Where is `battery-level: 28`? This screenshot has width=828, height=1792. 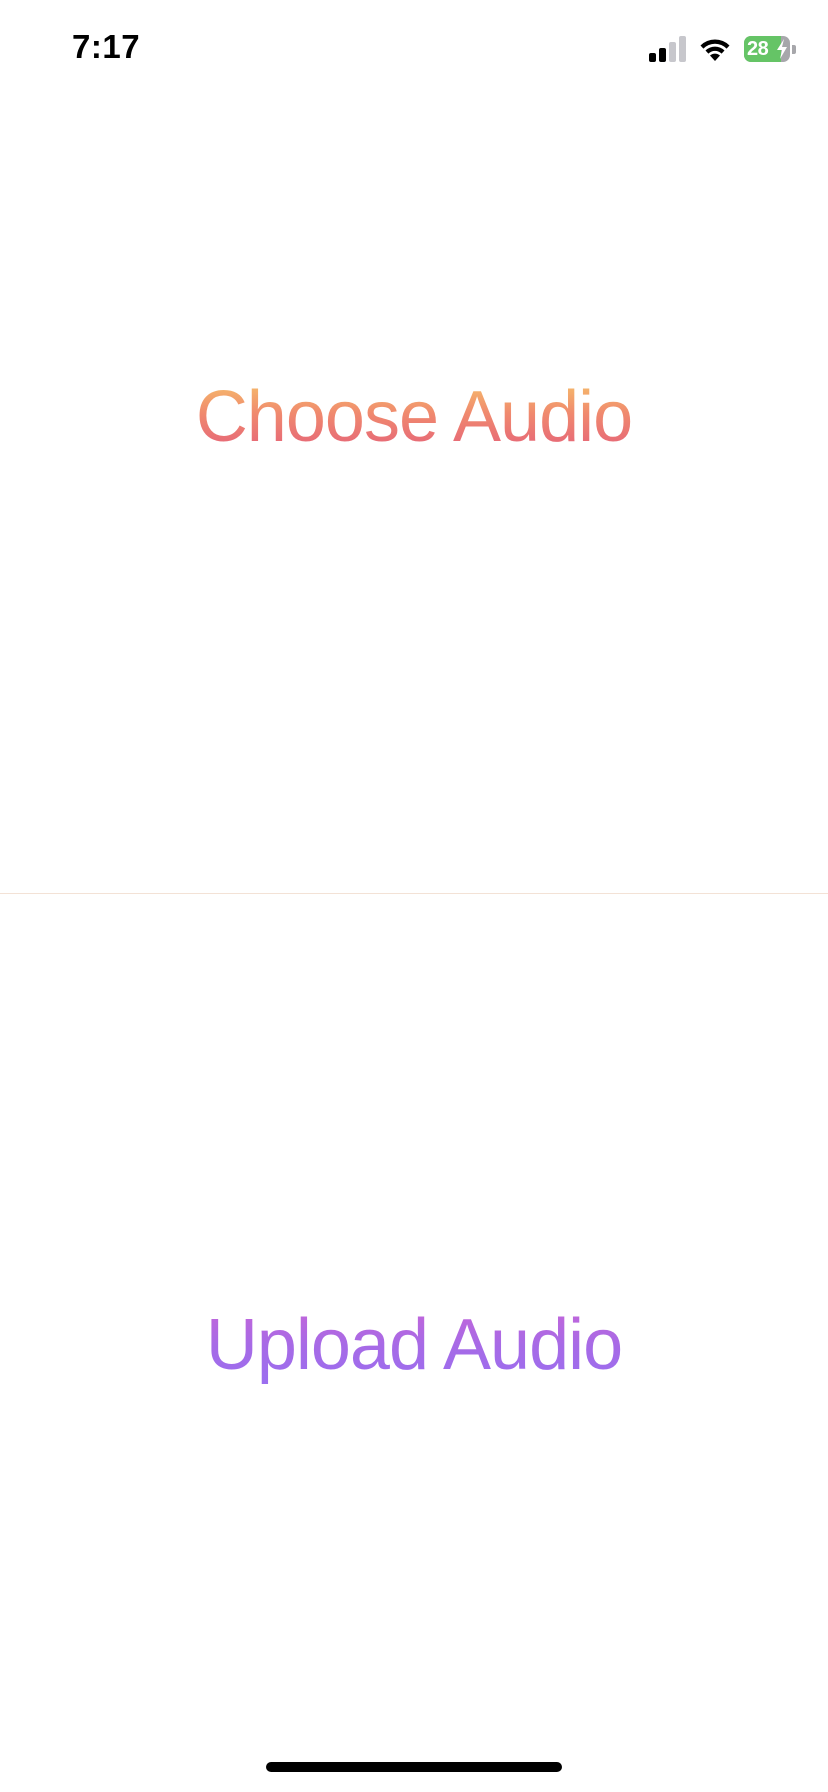
battery-level: 28 is located at coordinates (758, 49).